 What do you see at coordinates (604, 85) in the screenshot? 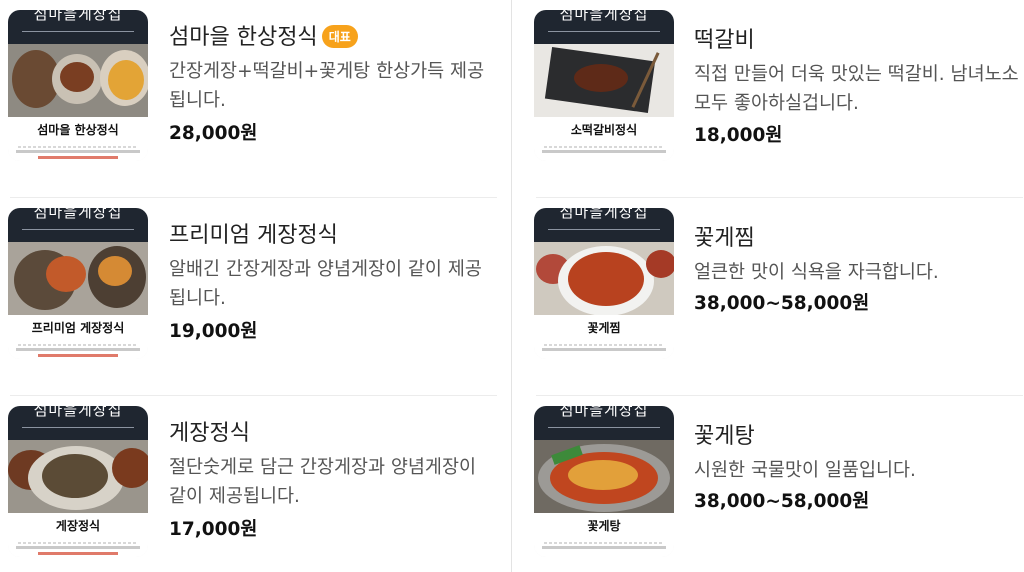
I see `menu-item-thumbnail: 섬마을게장집 소떡갈비정식` at bounding box center [604, 85].